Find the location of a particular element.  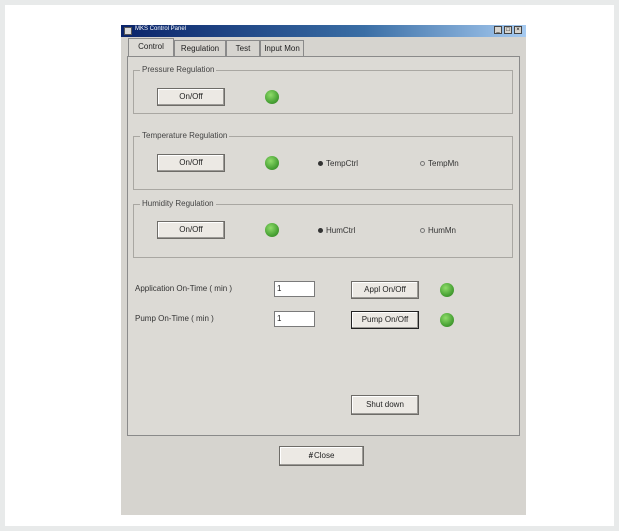

pump-status-led is located at coordinates (447, 320).